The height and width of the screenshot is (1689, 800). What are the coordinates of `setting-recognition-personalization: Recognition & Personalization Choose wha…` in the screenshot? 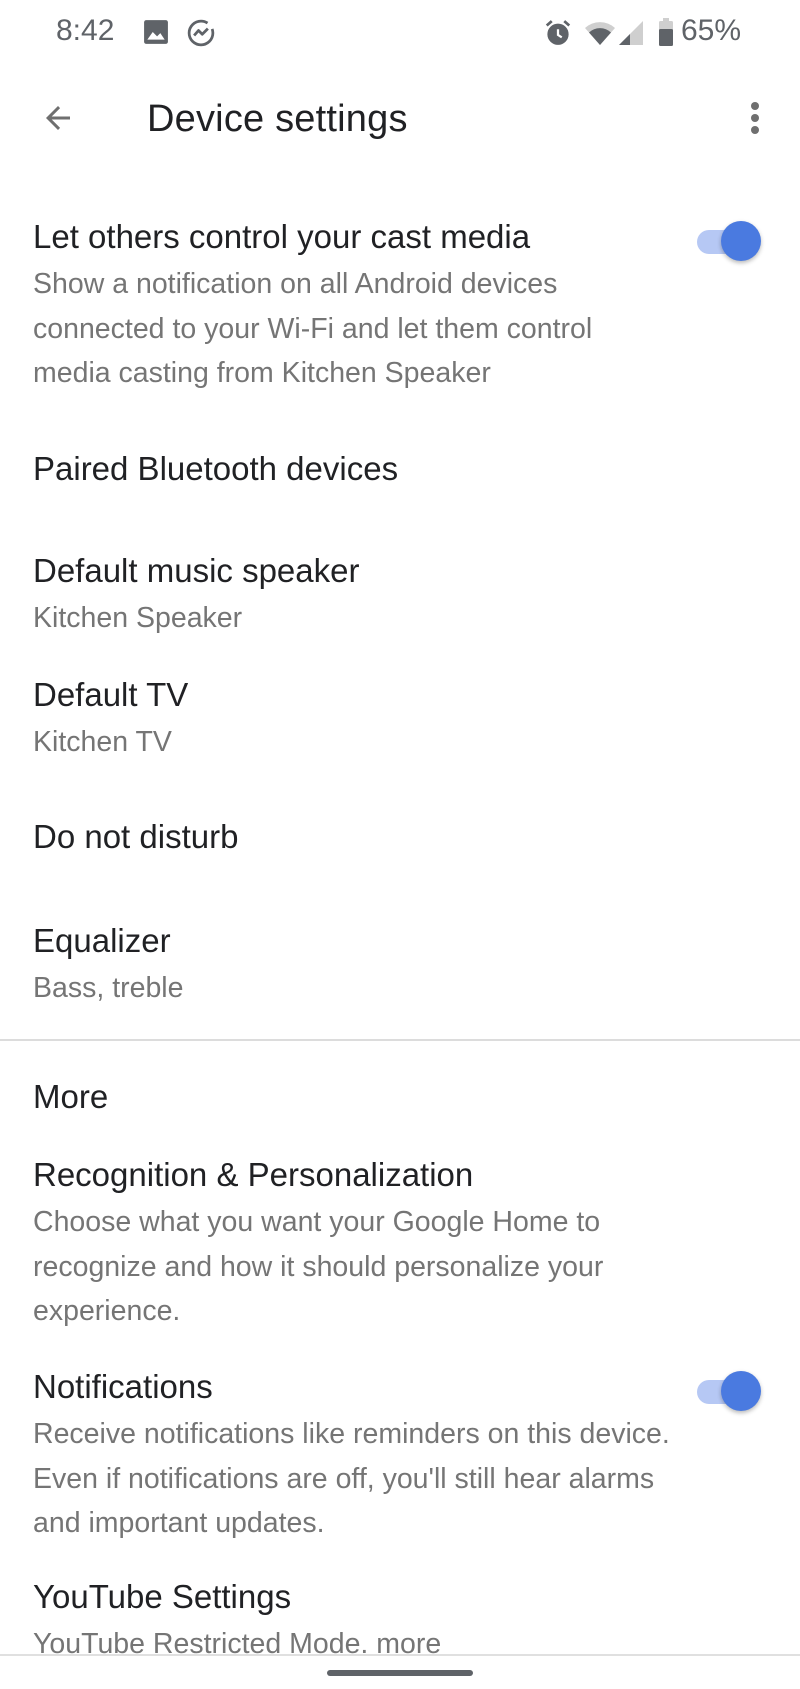 It's located at (400, 1245).